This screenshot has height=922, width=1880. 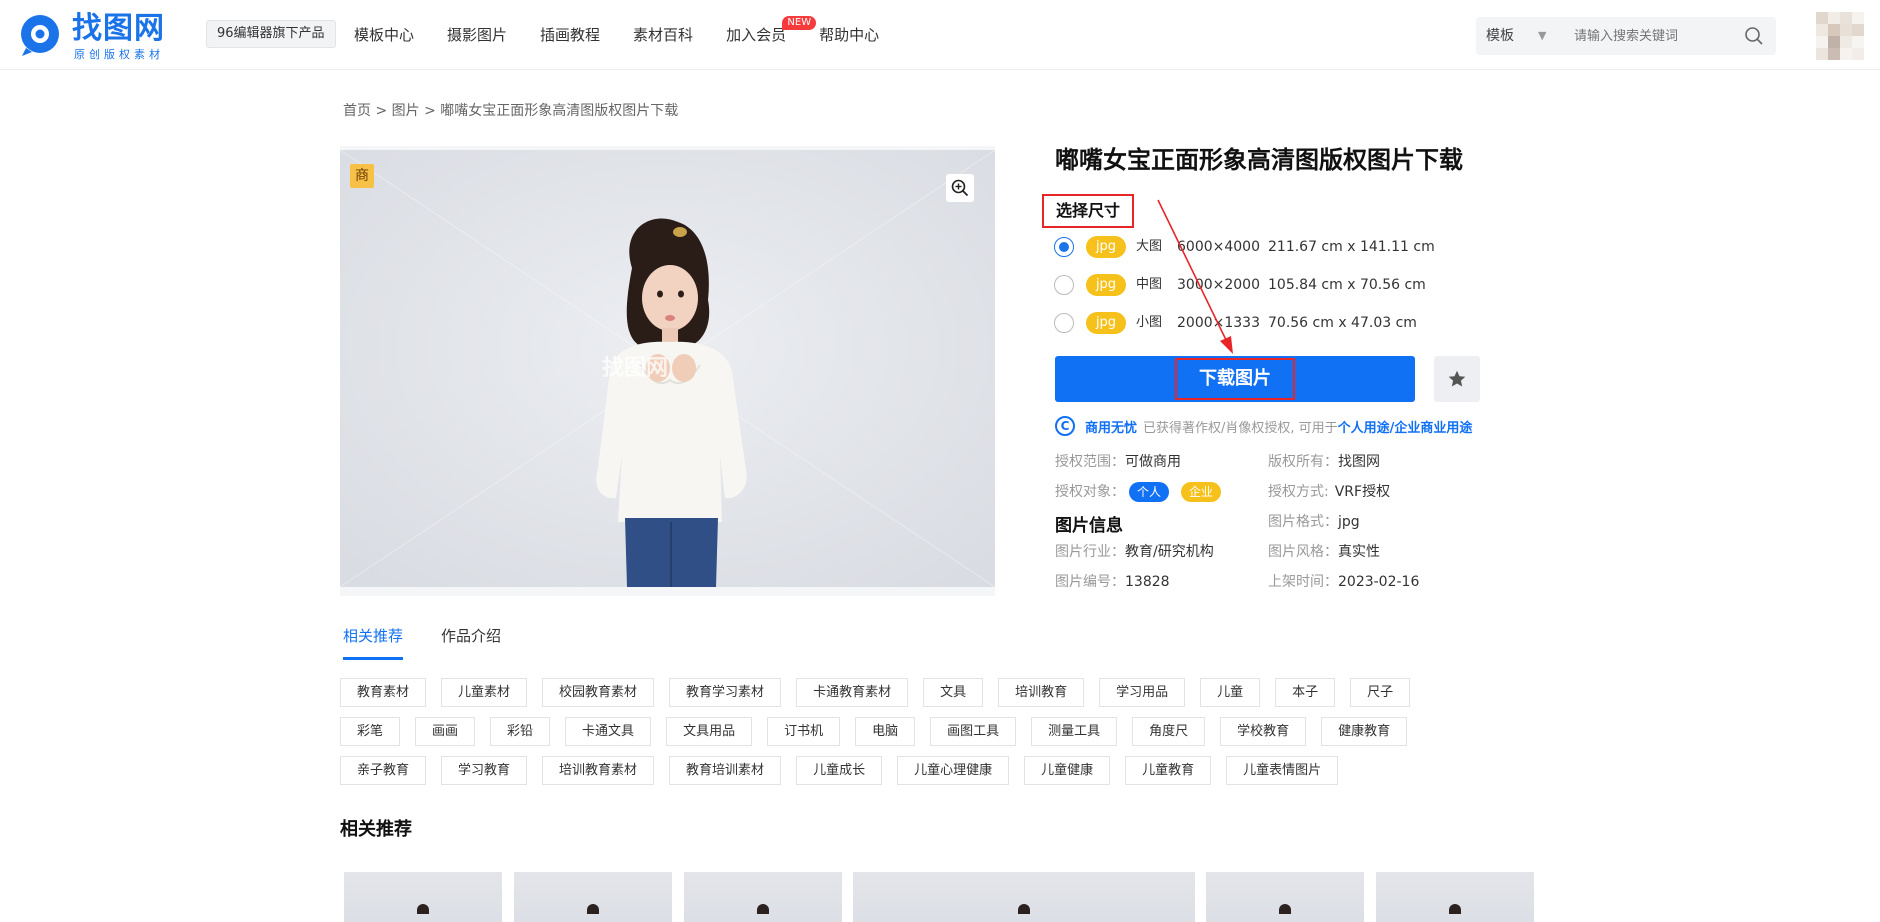 What do you see at coordinates (1218, 285) in the screenshot?
I see `size-pixels: 3000×2000` at bounding box center [1218, 285].